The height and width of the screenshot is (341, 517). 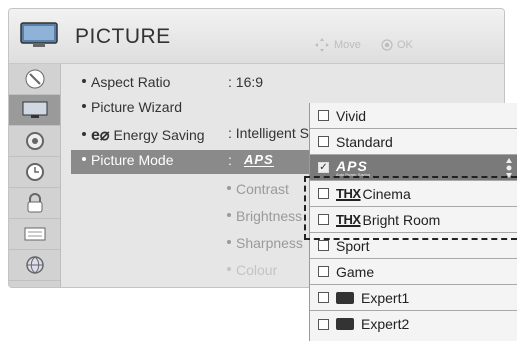 What do you see at coordinates (413, 116) in the screenshot?
I see `option-vivid: Vivid` at bounding box center [413, 116].